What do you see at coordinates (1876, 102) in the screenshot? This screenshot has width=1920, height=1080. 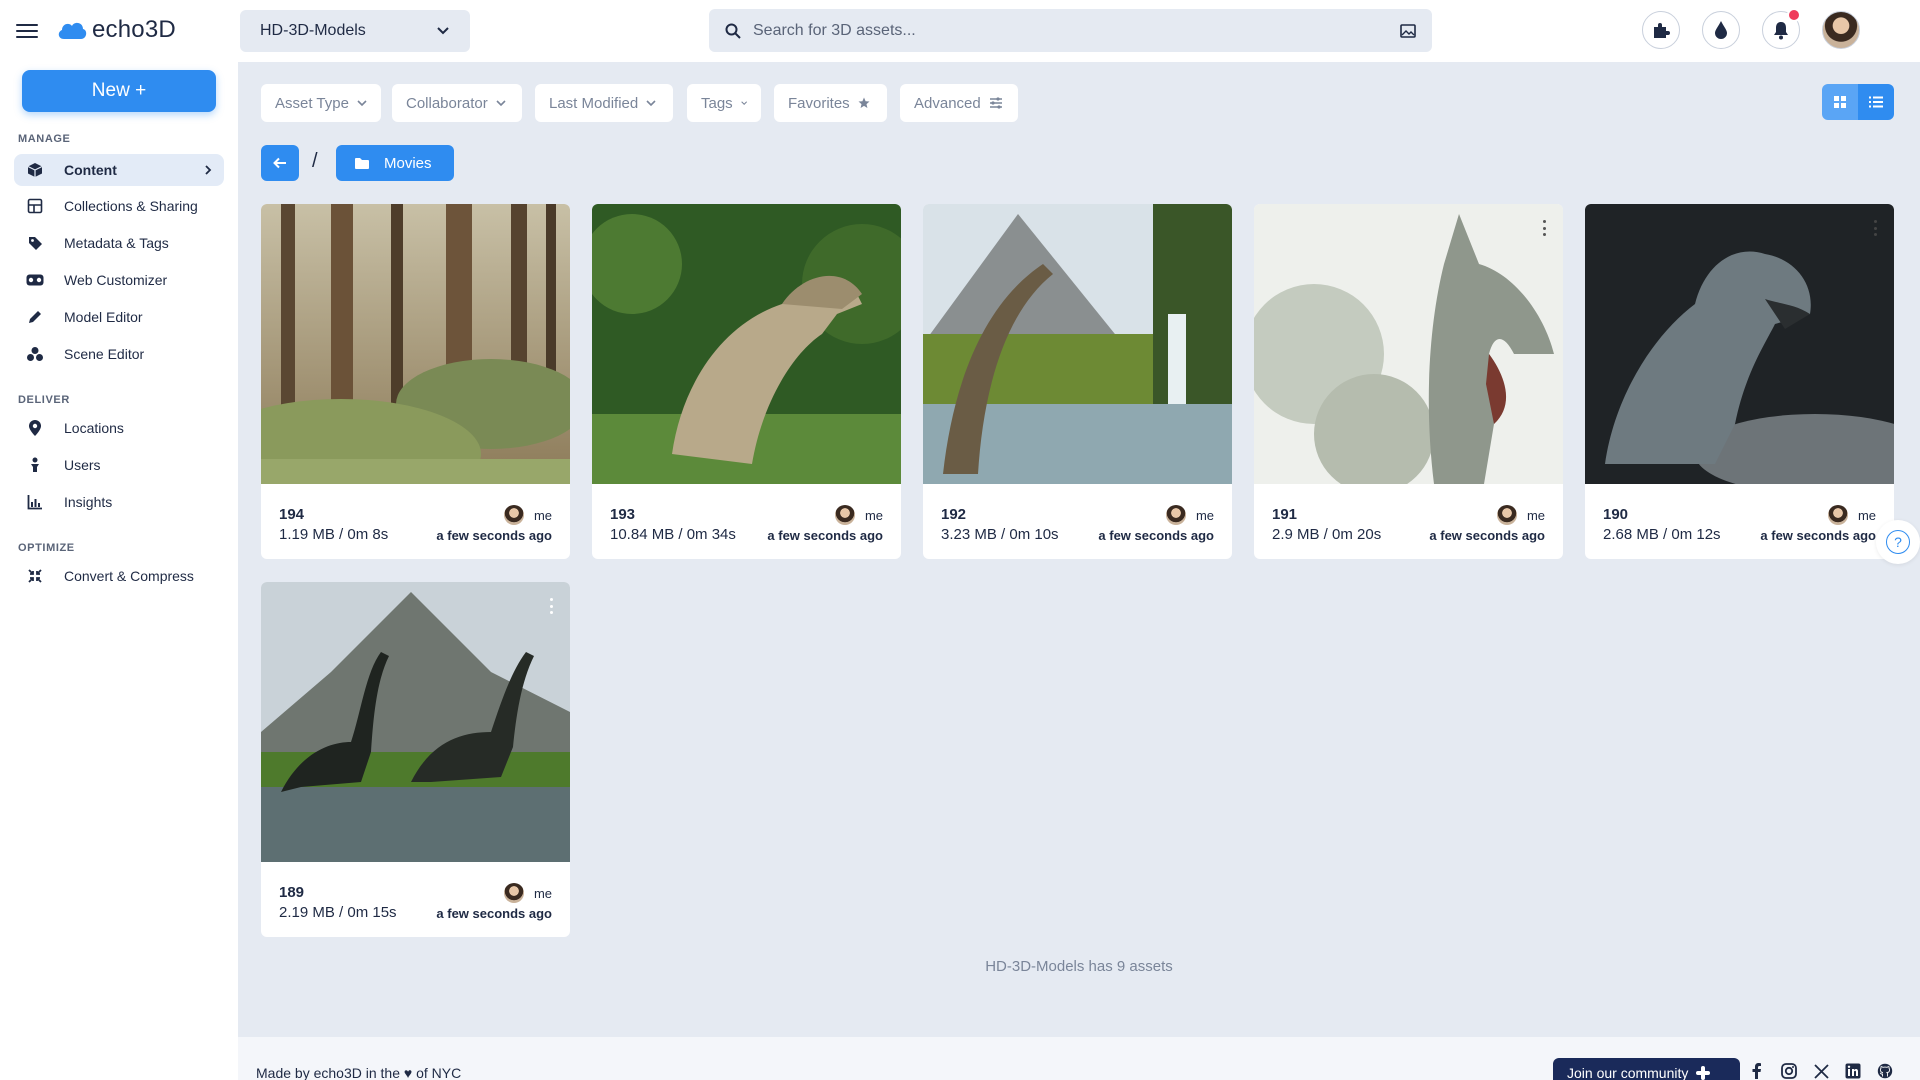 I see `list-view-button` at bounding box center [1876, 102].